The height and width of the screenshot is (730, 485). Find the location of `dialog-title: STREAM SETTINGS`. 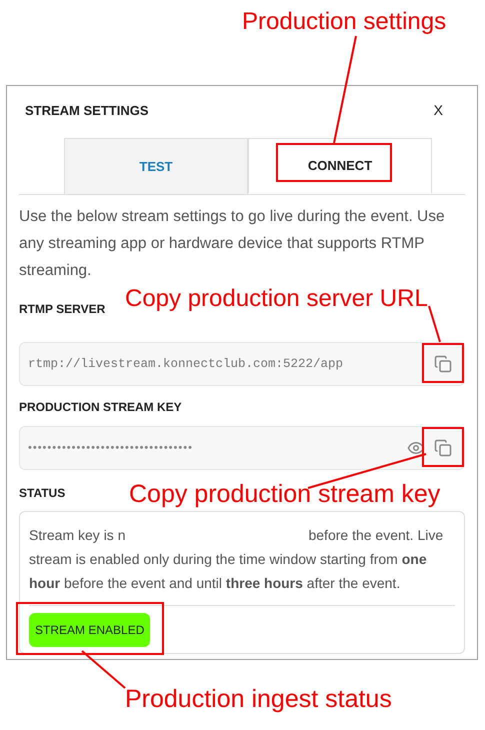

dialog-title: STREAM SETTINGS is located at coordinates (87, 111).